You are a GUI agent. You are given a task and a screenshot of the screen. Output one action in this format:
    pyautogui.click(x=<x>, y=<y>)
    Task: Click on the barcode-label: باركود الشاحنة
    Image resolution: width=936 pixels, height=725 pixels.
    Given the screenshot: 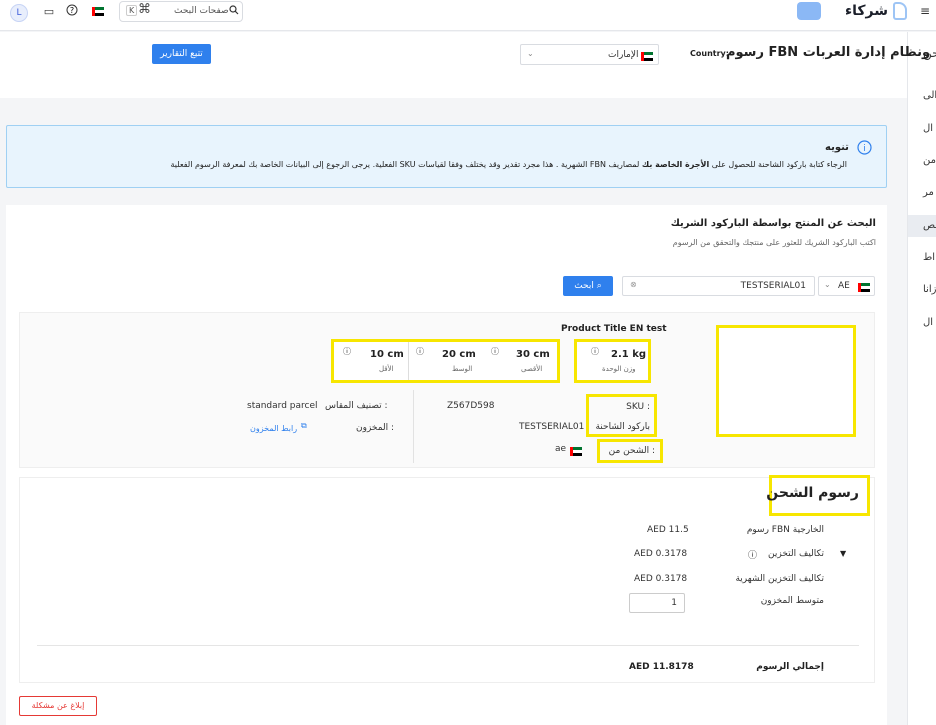 What is the action you would take?
    pyautogui.click(x=622, y=427)
    